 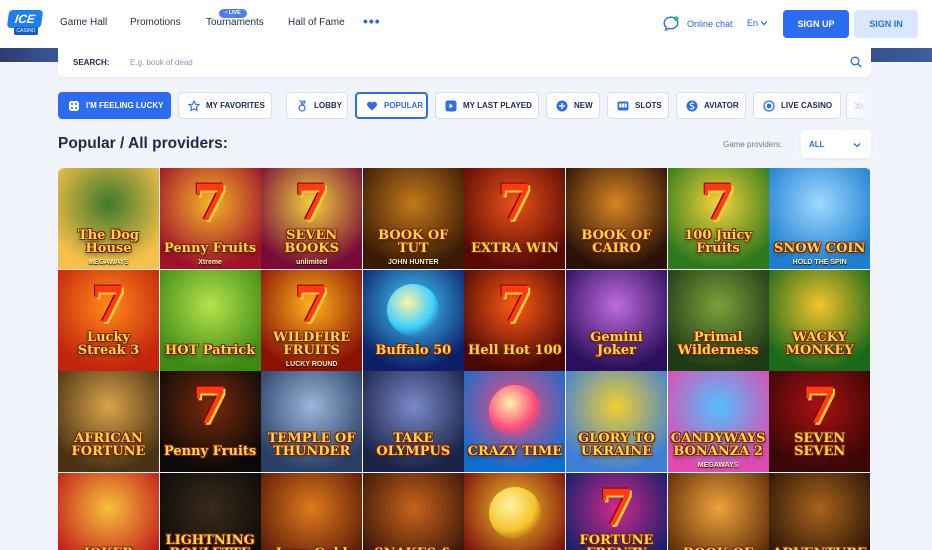 I want to click on chevron-down-icon, so click(x=764, y=23).